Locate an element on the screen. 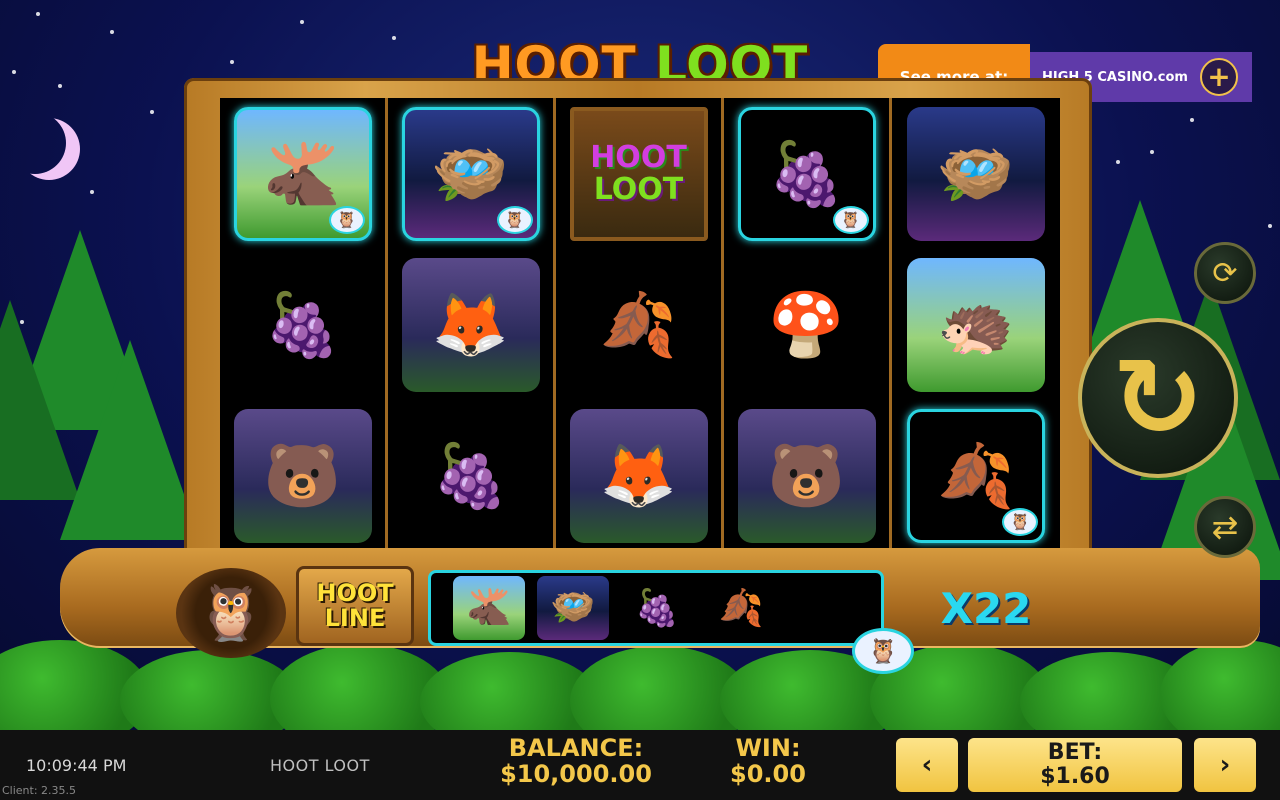  win-display: WIN: $0.00 is located at coordinates (768, 761).